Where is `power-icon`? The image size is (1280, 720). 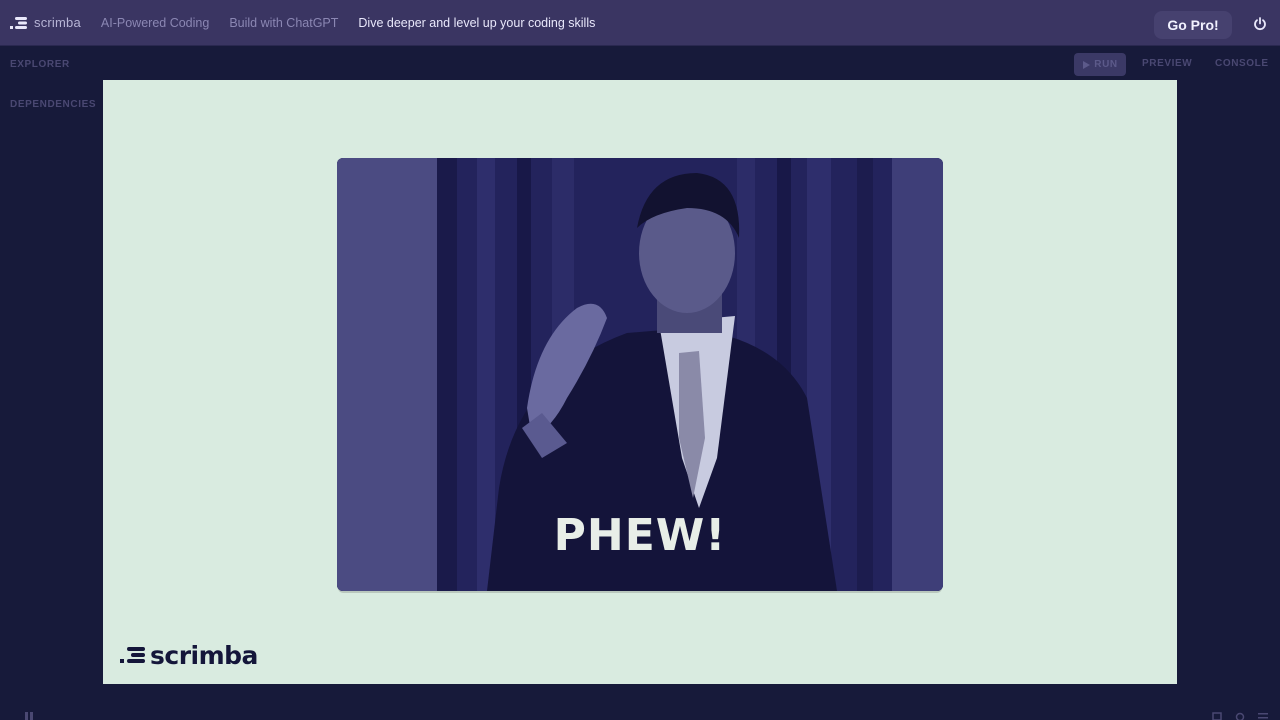 power-icon is located at coordinates (1260, 24).